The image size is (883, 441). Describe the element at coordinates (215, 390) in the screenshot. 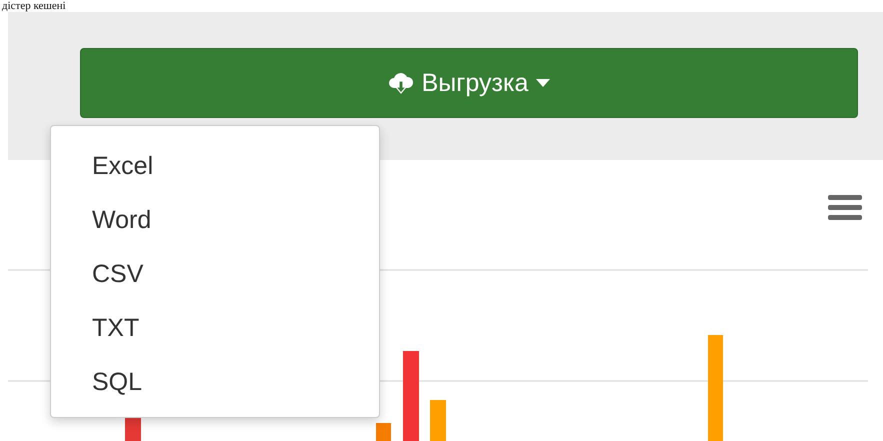

I see `menu-item: SQL` at that location.